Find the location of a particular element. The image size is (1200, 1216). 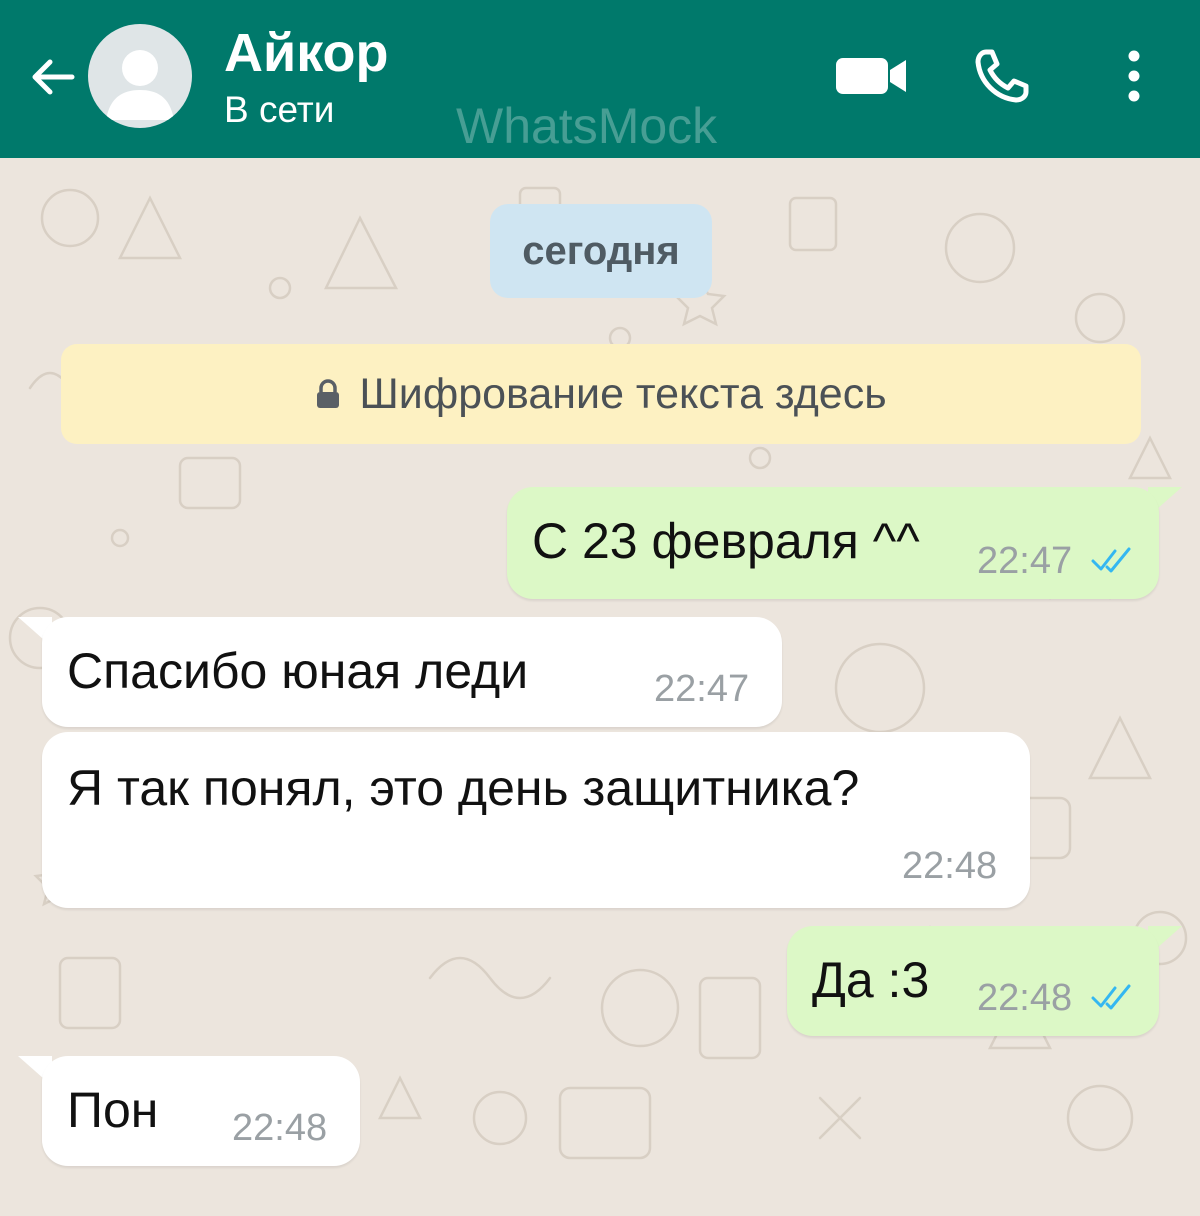

back-arrow-icon is located at coordinates (53, 77).